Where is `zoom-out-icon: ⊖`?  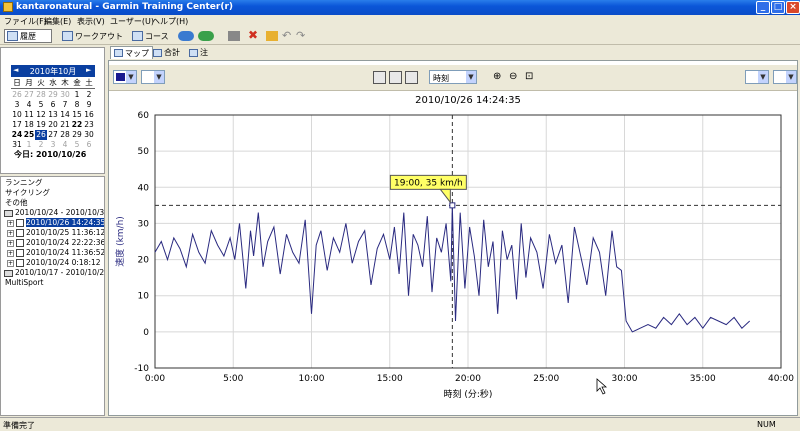 zoom-out-icon: ⊖ is located at coordinates (513, 76).